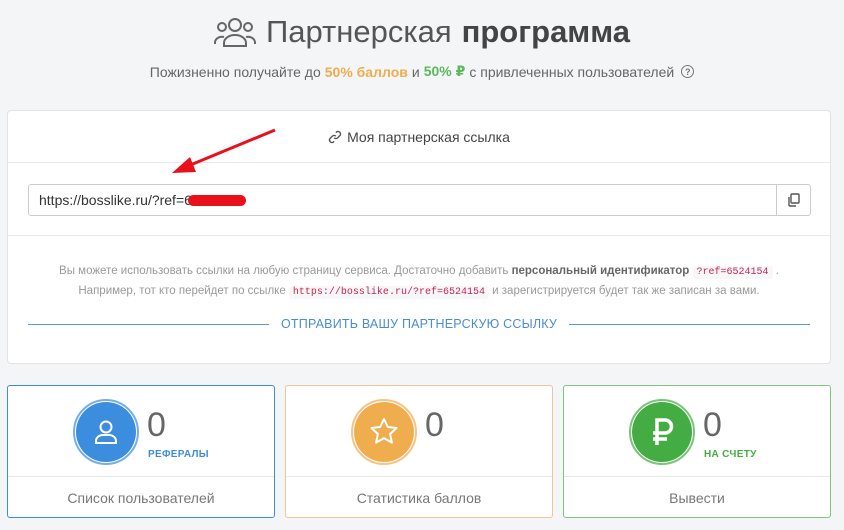  Describe the element at coordinates (182, 291) in the screenshot. I see `desc-text: Например, тот кто перейдет по ссылке` at that location.